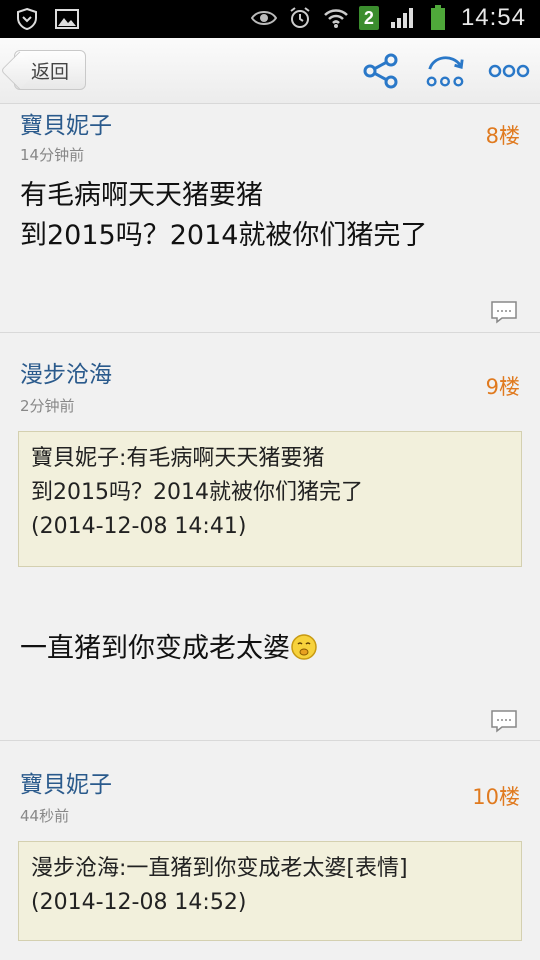 This screenshot has height=960, width=540. What do you see at coordinates (27, 19) in the screenshot?
I see `shield-icon` at bounding box center [27, 19].